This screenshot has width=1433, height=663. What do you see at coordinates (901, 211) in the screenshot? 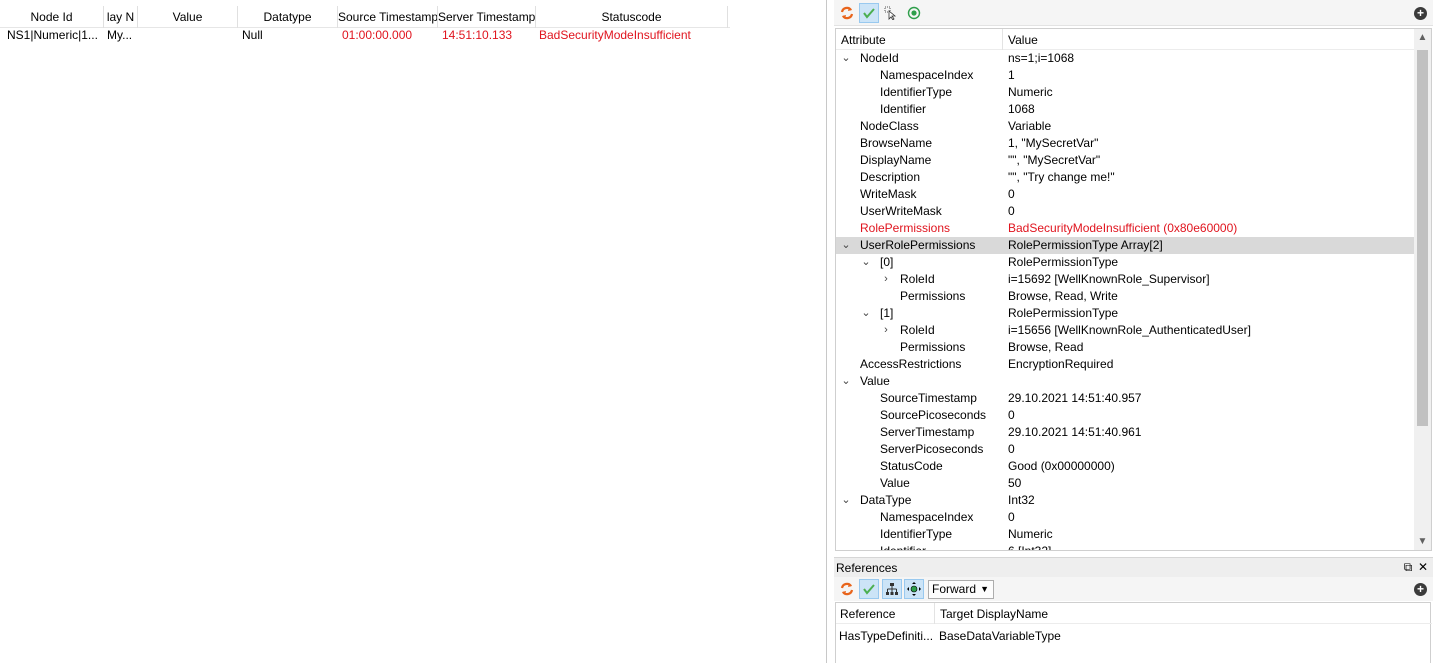
I see `attribute-name: UserWriteMask` at bounding box center [901, 211].